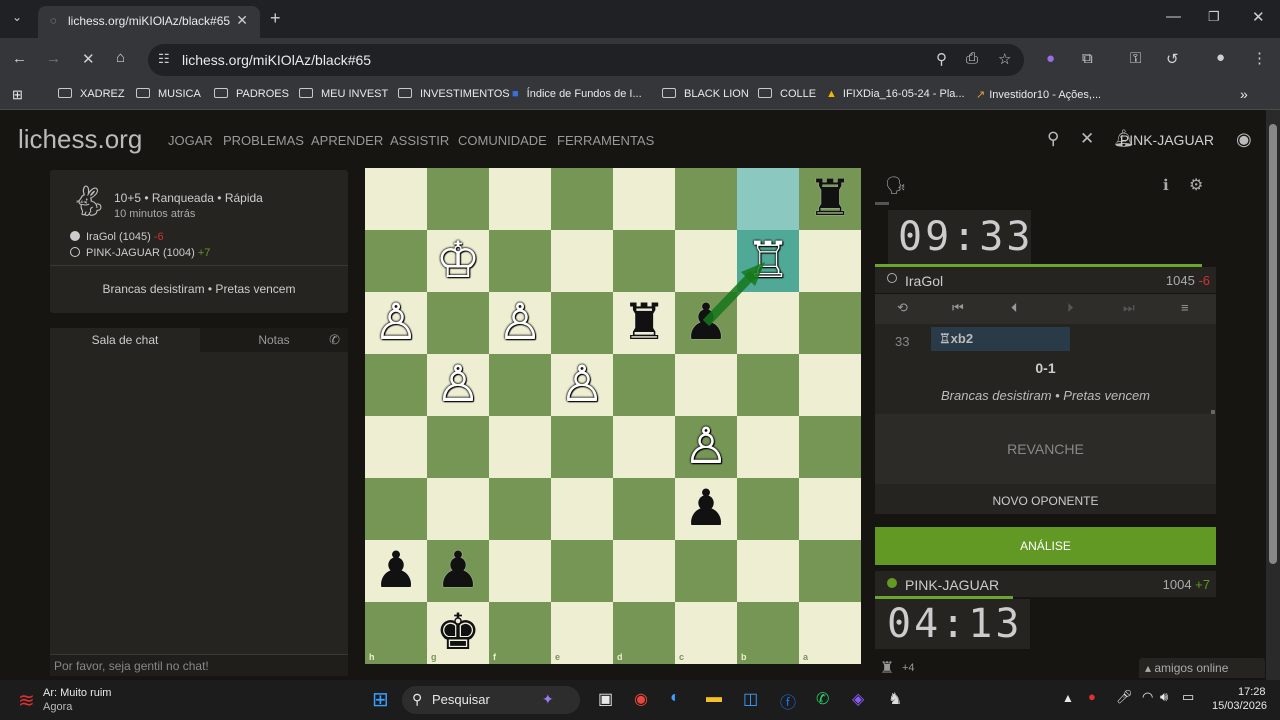  I want to click on board-square-e1, so click(582, 199).